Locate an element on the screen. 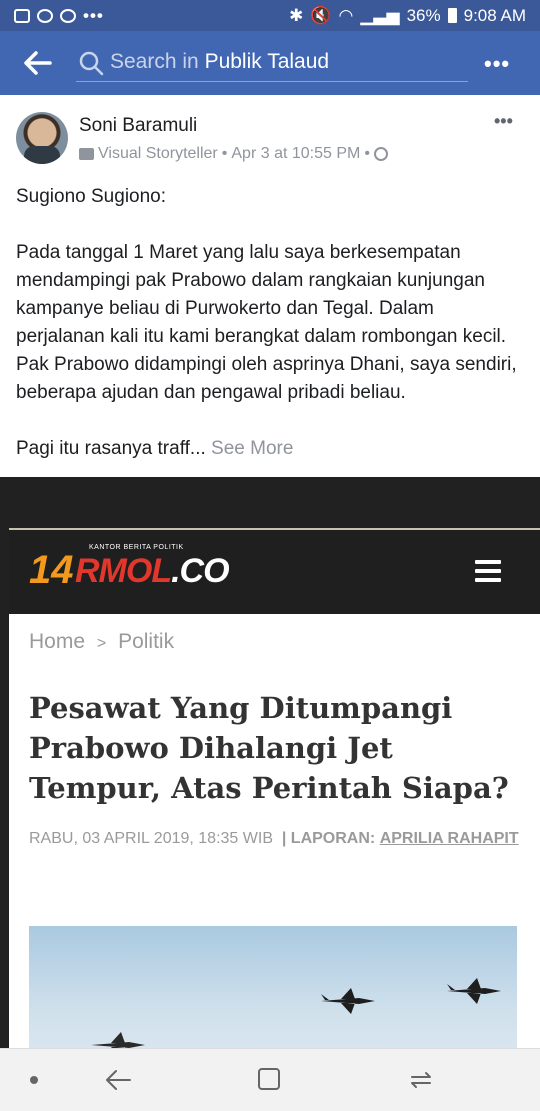  bluetooth-icon: ✱ is located at coordinates (296, 15).